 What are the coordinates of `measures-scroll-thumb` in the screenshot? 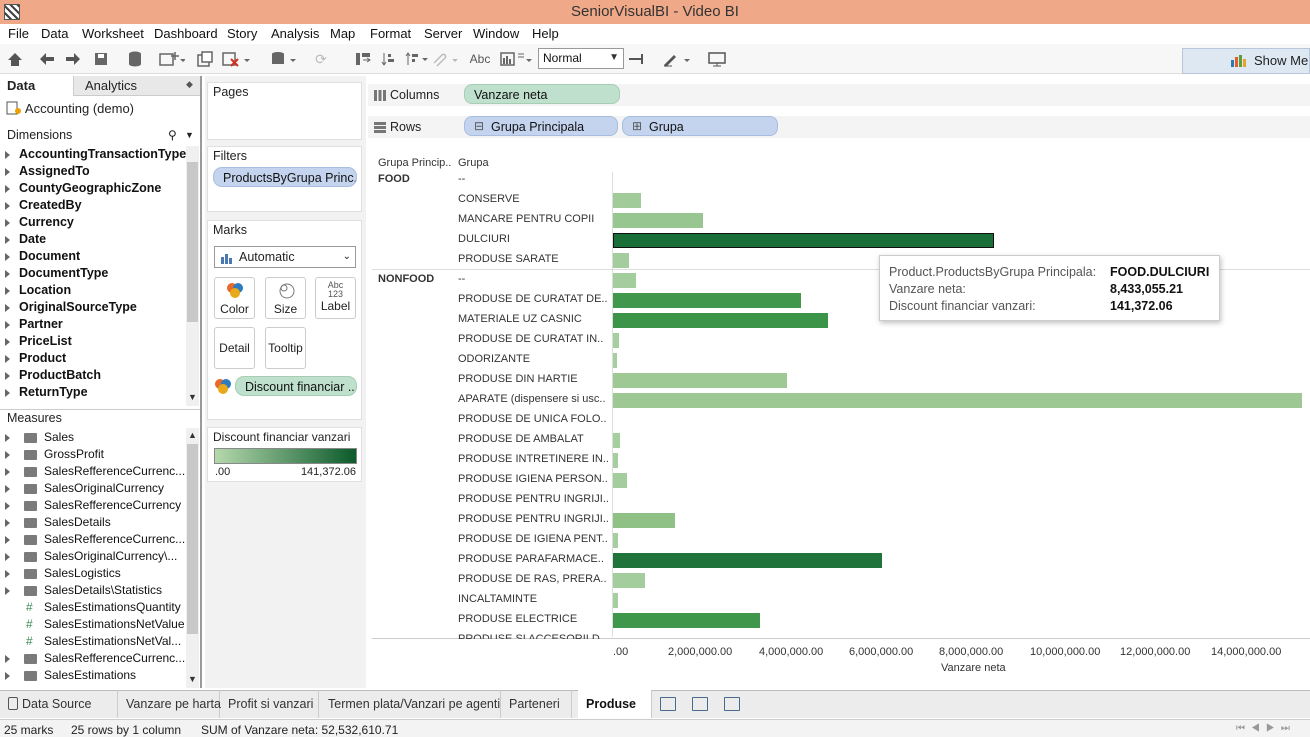 It's located at (192, 539).